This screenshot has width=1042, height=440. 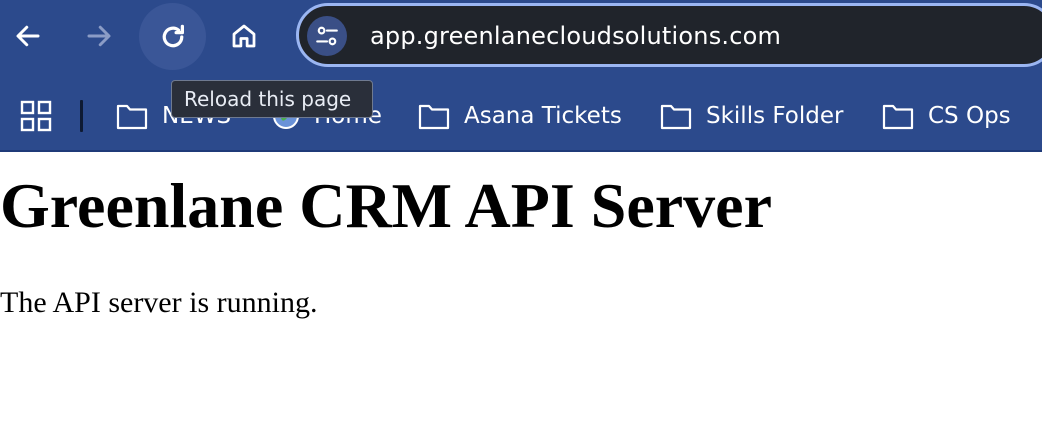 I want to click on arrow-right-icon, so click(x=99, y=36).